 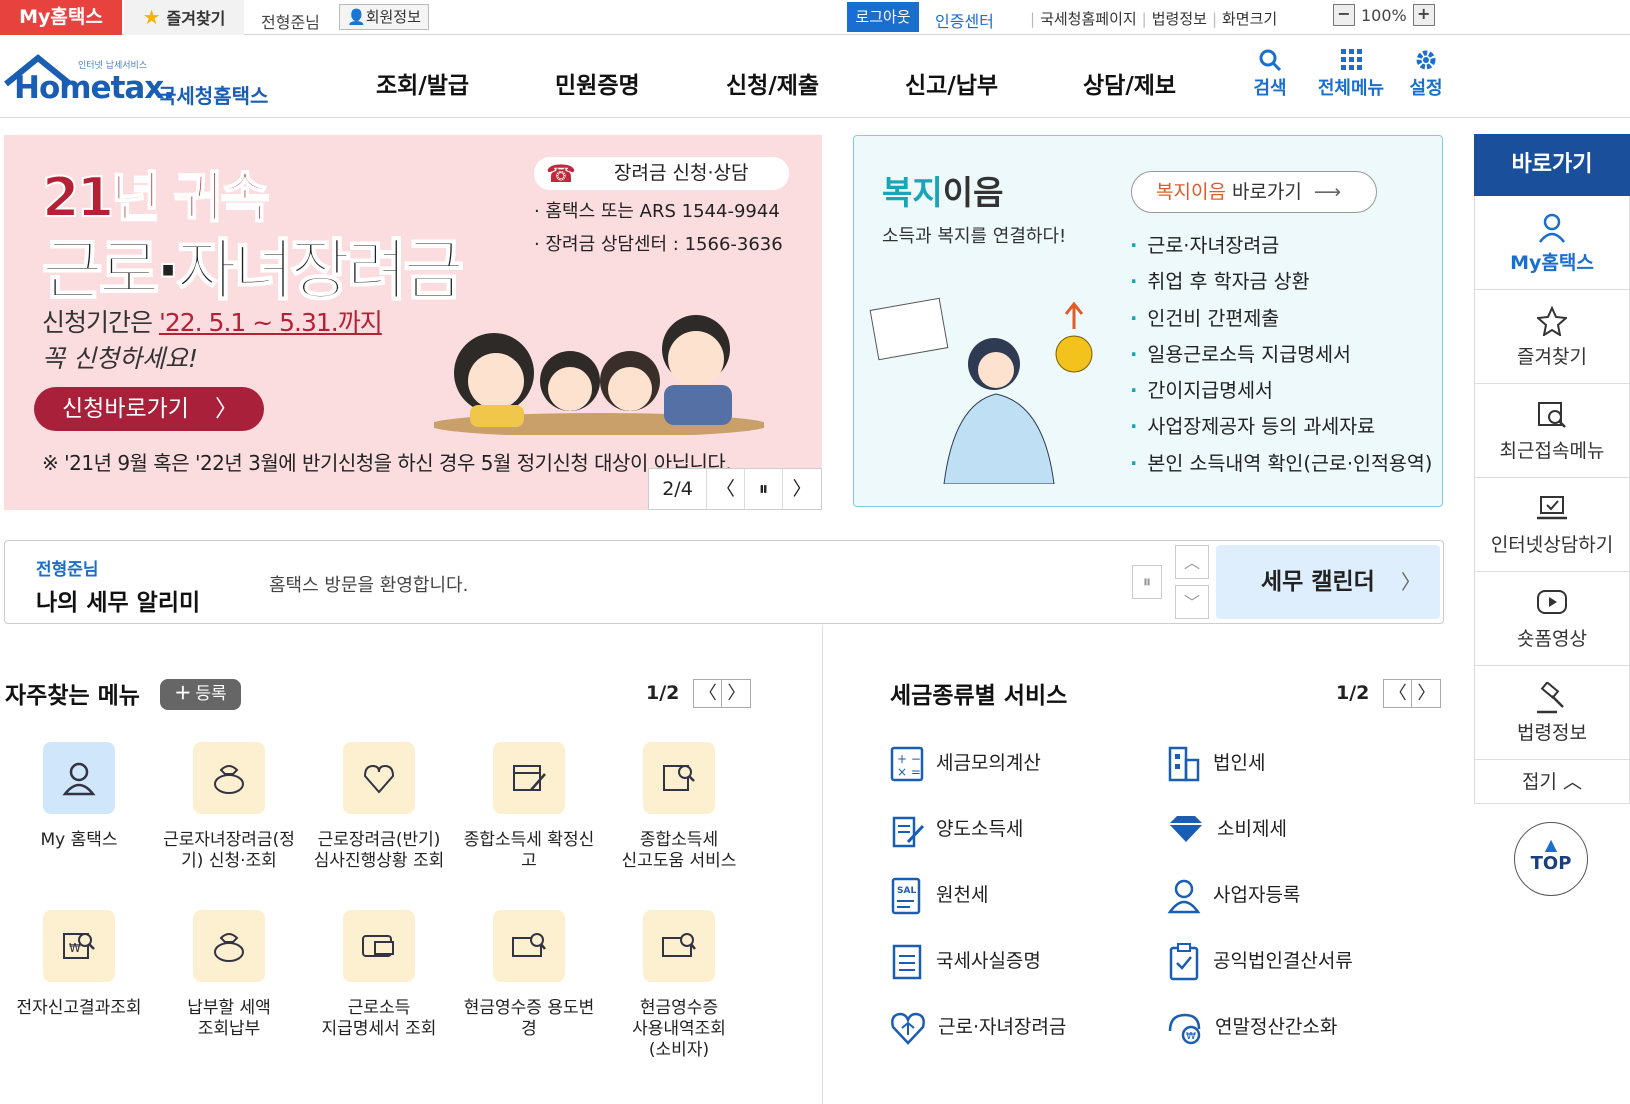 I want to click on gavel-icon, so click(x=1552, y=699).